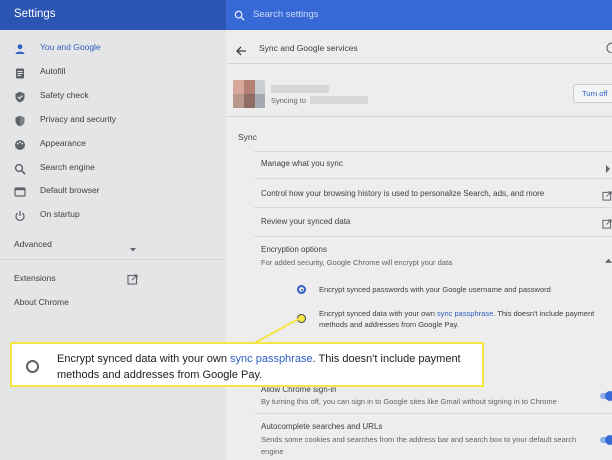 Image resolution: width=612 pixels, height=460 pixels. Describe the element at coordinates (78, 119) in the screenshot. I see `sidebar-item-label: Privacy and security` at that location.